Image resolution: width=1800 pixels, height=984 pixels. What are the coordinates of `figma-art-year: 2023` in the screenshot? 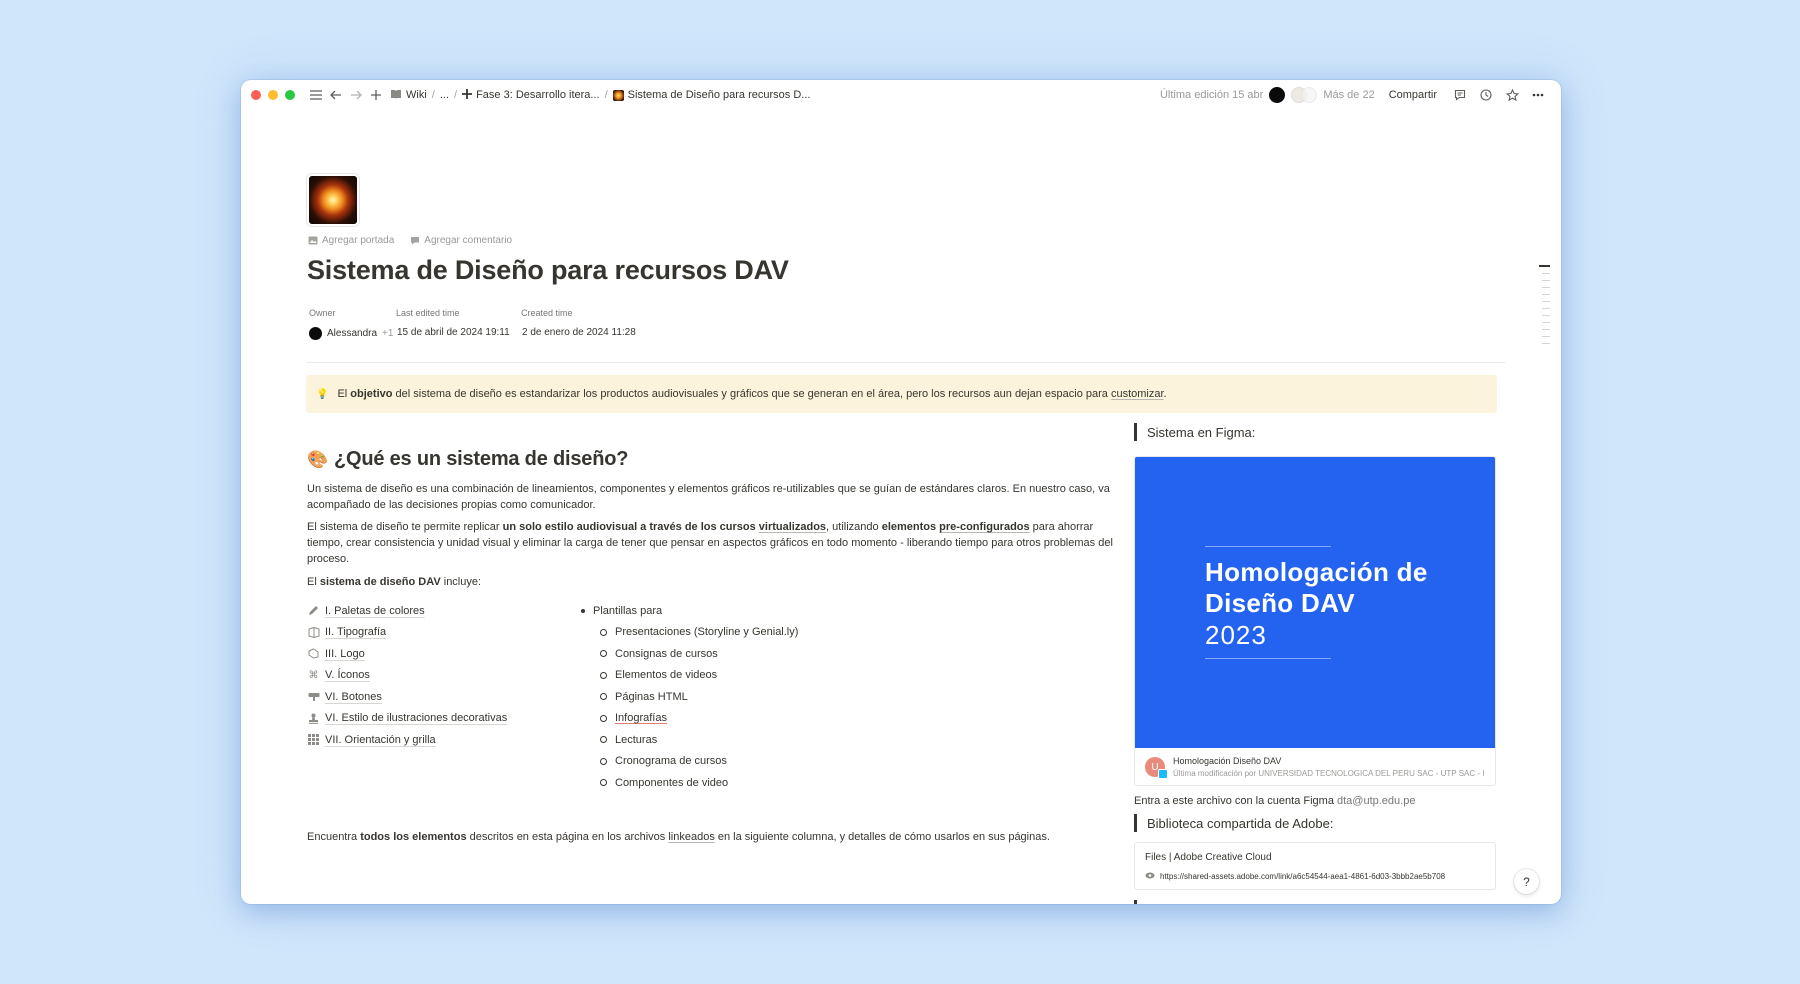 It's located at (1236, 635).